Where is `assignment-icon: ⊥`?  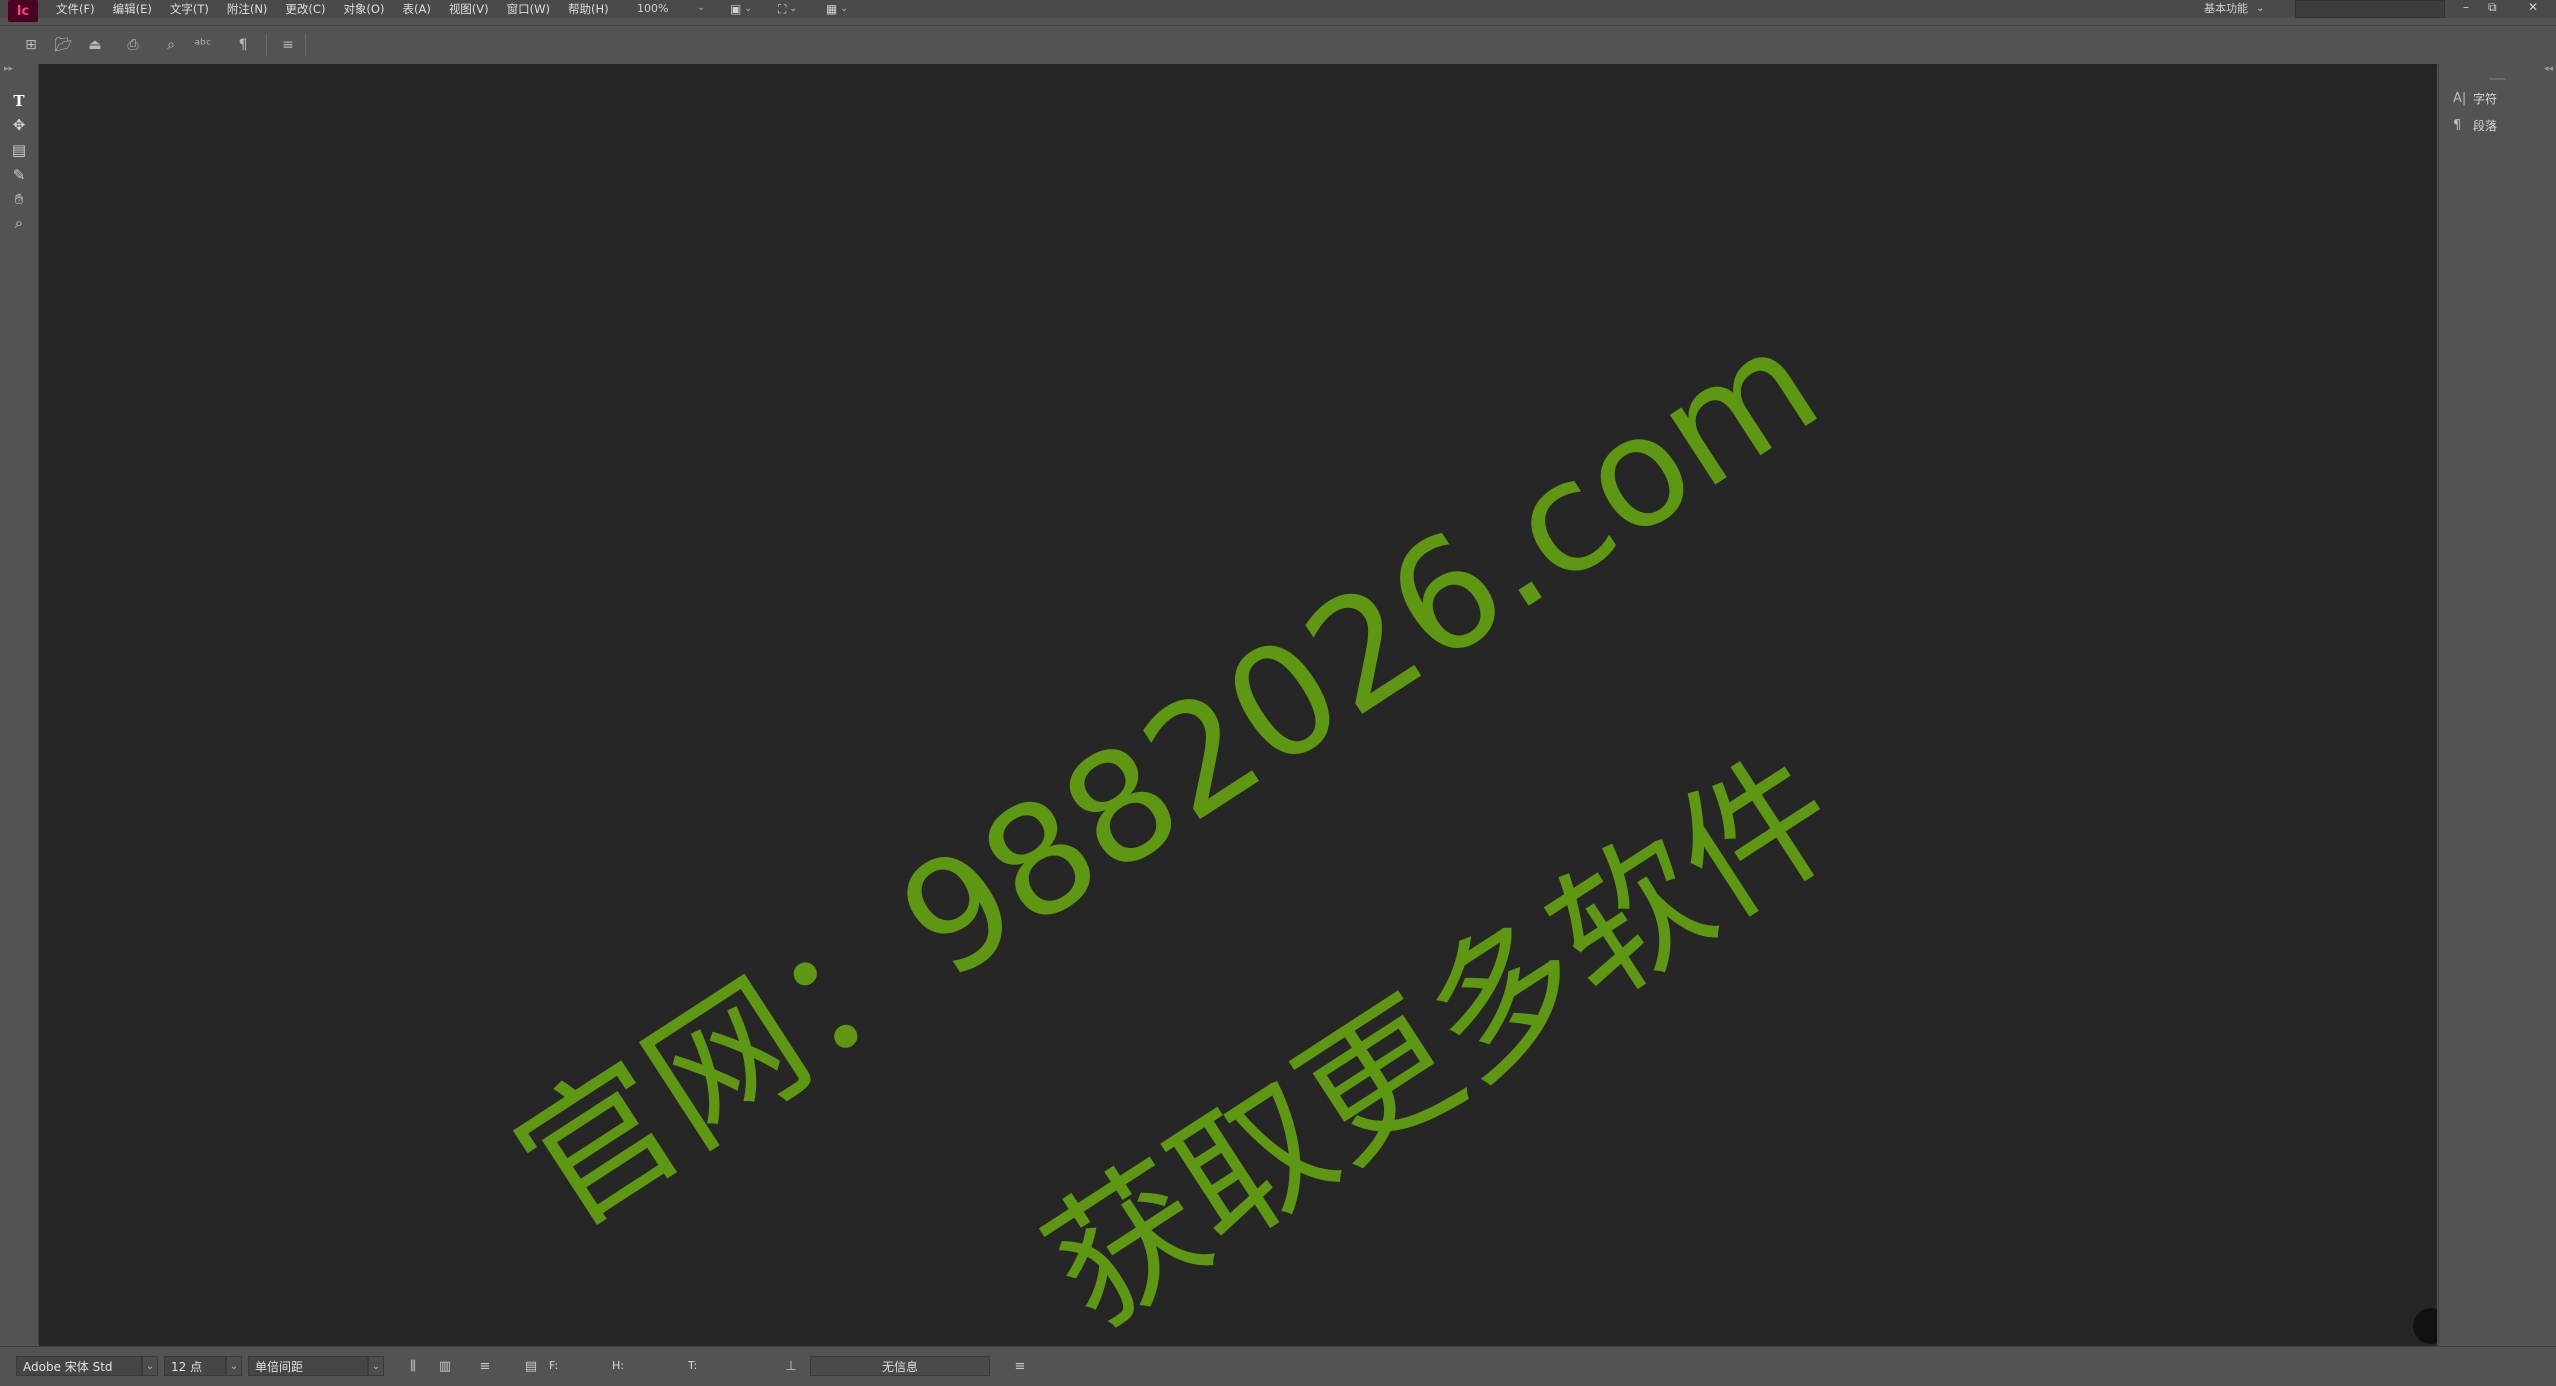
assignment-icon: ⊥ is located at coordinates (791, 1366).